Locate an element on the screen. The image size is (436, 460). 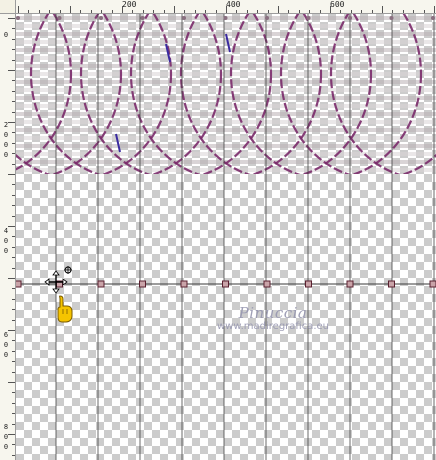
ruler-digit: 6 is located at coordinates (6, 335).